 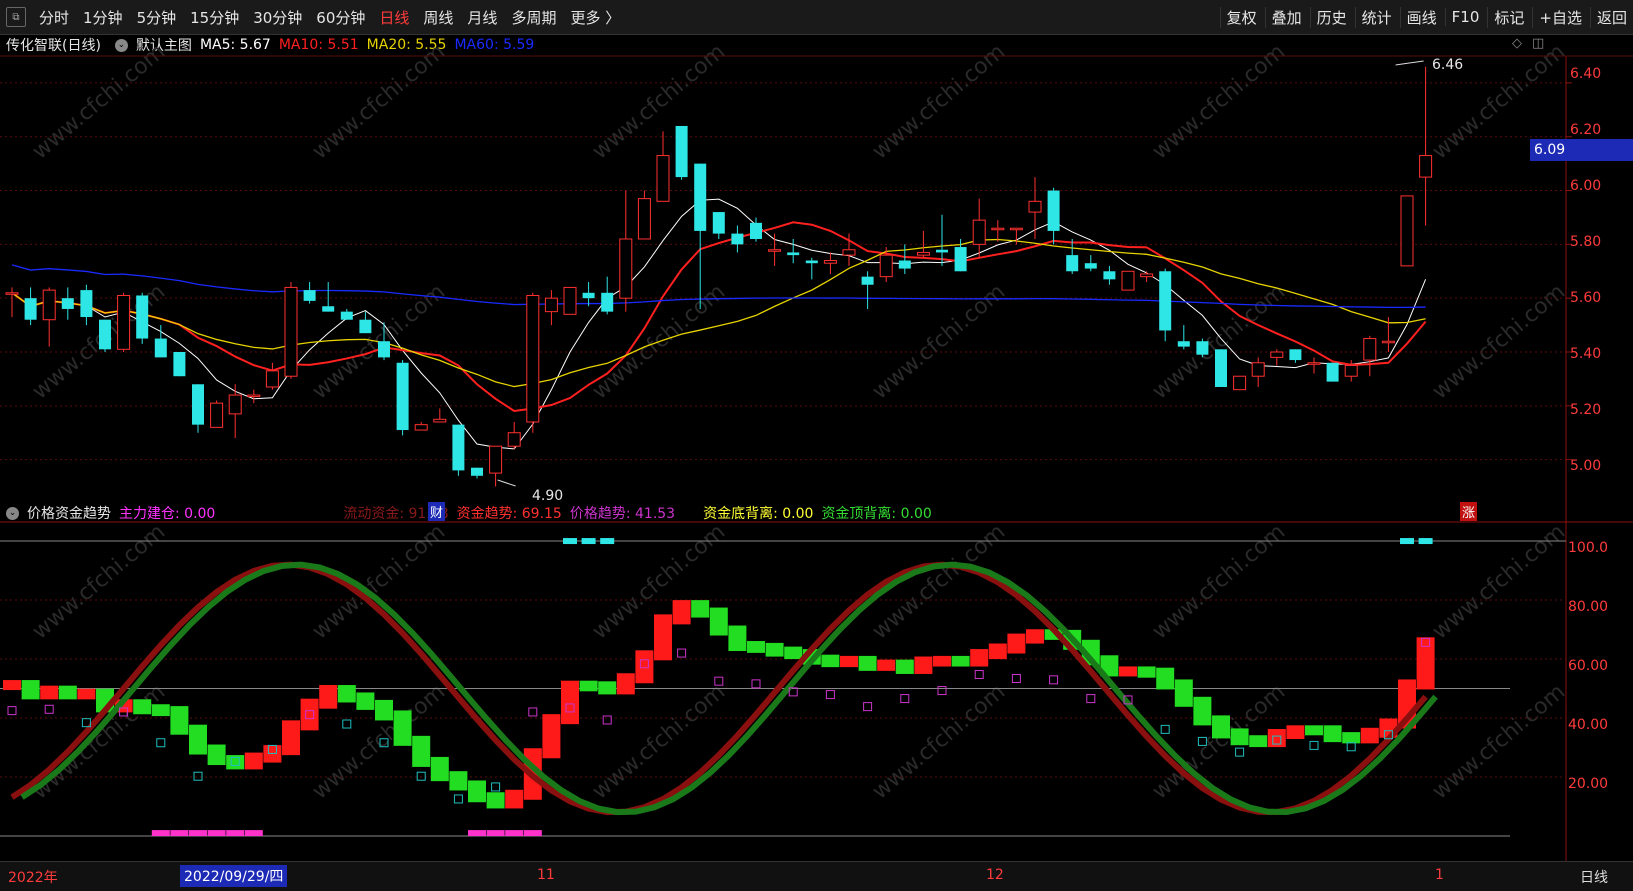 What do you see at coordinates (1439, 875) in the screenshot?
I see `month-1-label: 1` at bounding box center [1439, 875].